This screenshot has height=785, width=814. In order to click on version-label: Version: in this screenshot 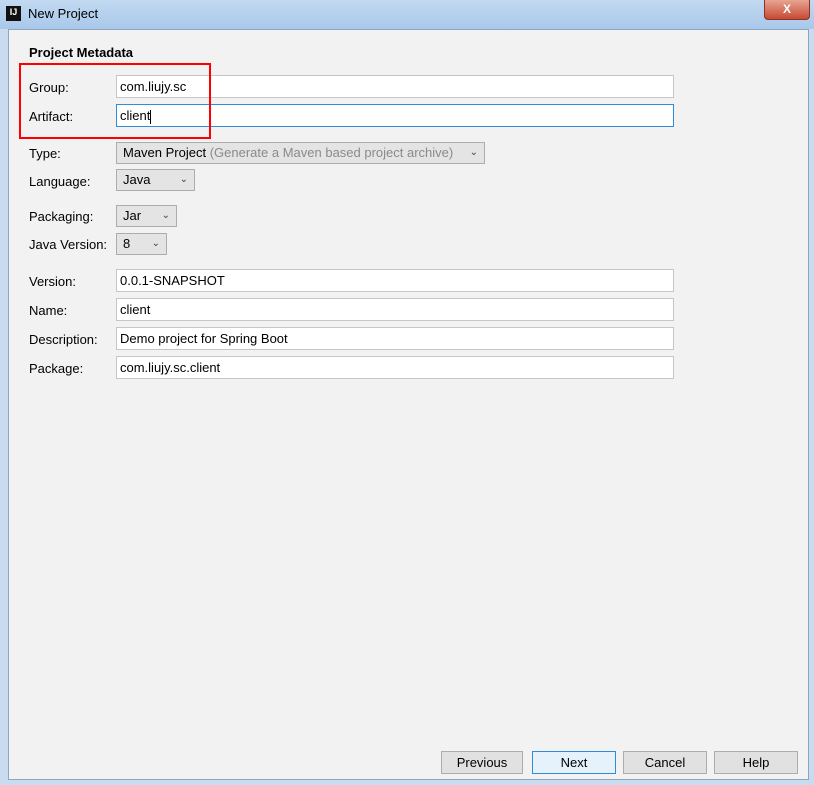, I will do `click(52, 281)`.